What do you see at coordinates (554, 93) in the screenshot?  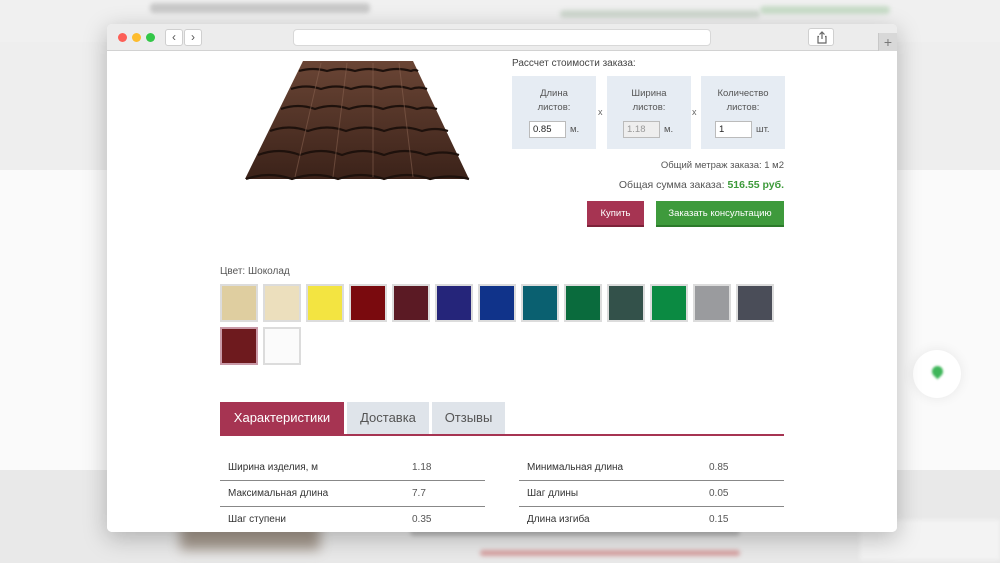 I see `length-label-line1: Длина` at bounding box center [554, 93].